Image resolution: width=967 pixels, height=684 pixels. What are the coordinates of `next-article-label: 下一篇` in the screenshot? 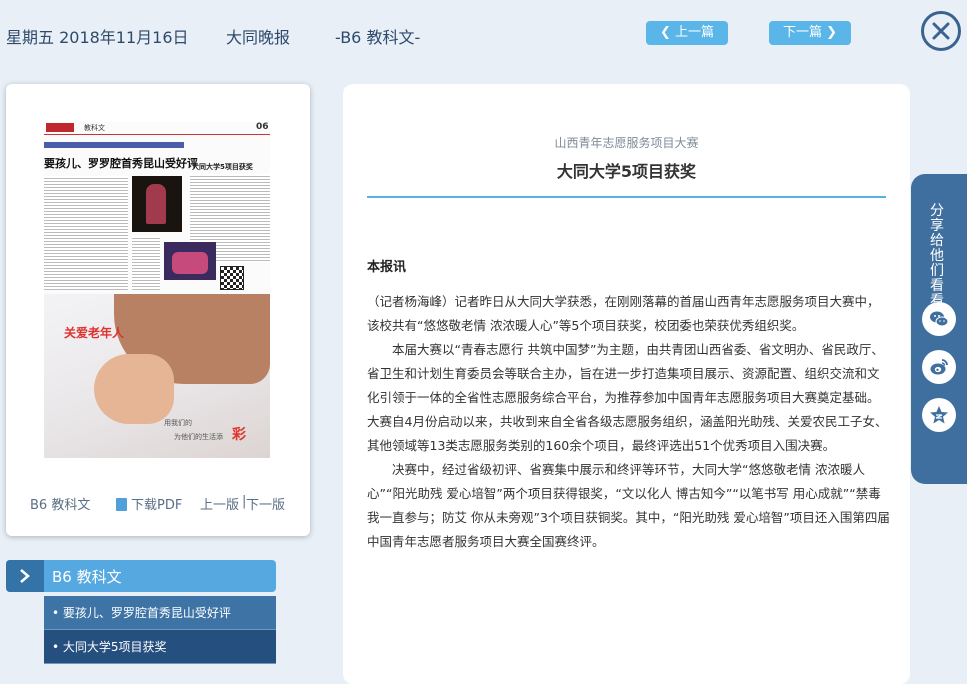 It's located at (802, 32).